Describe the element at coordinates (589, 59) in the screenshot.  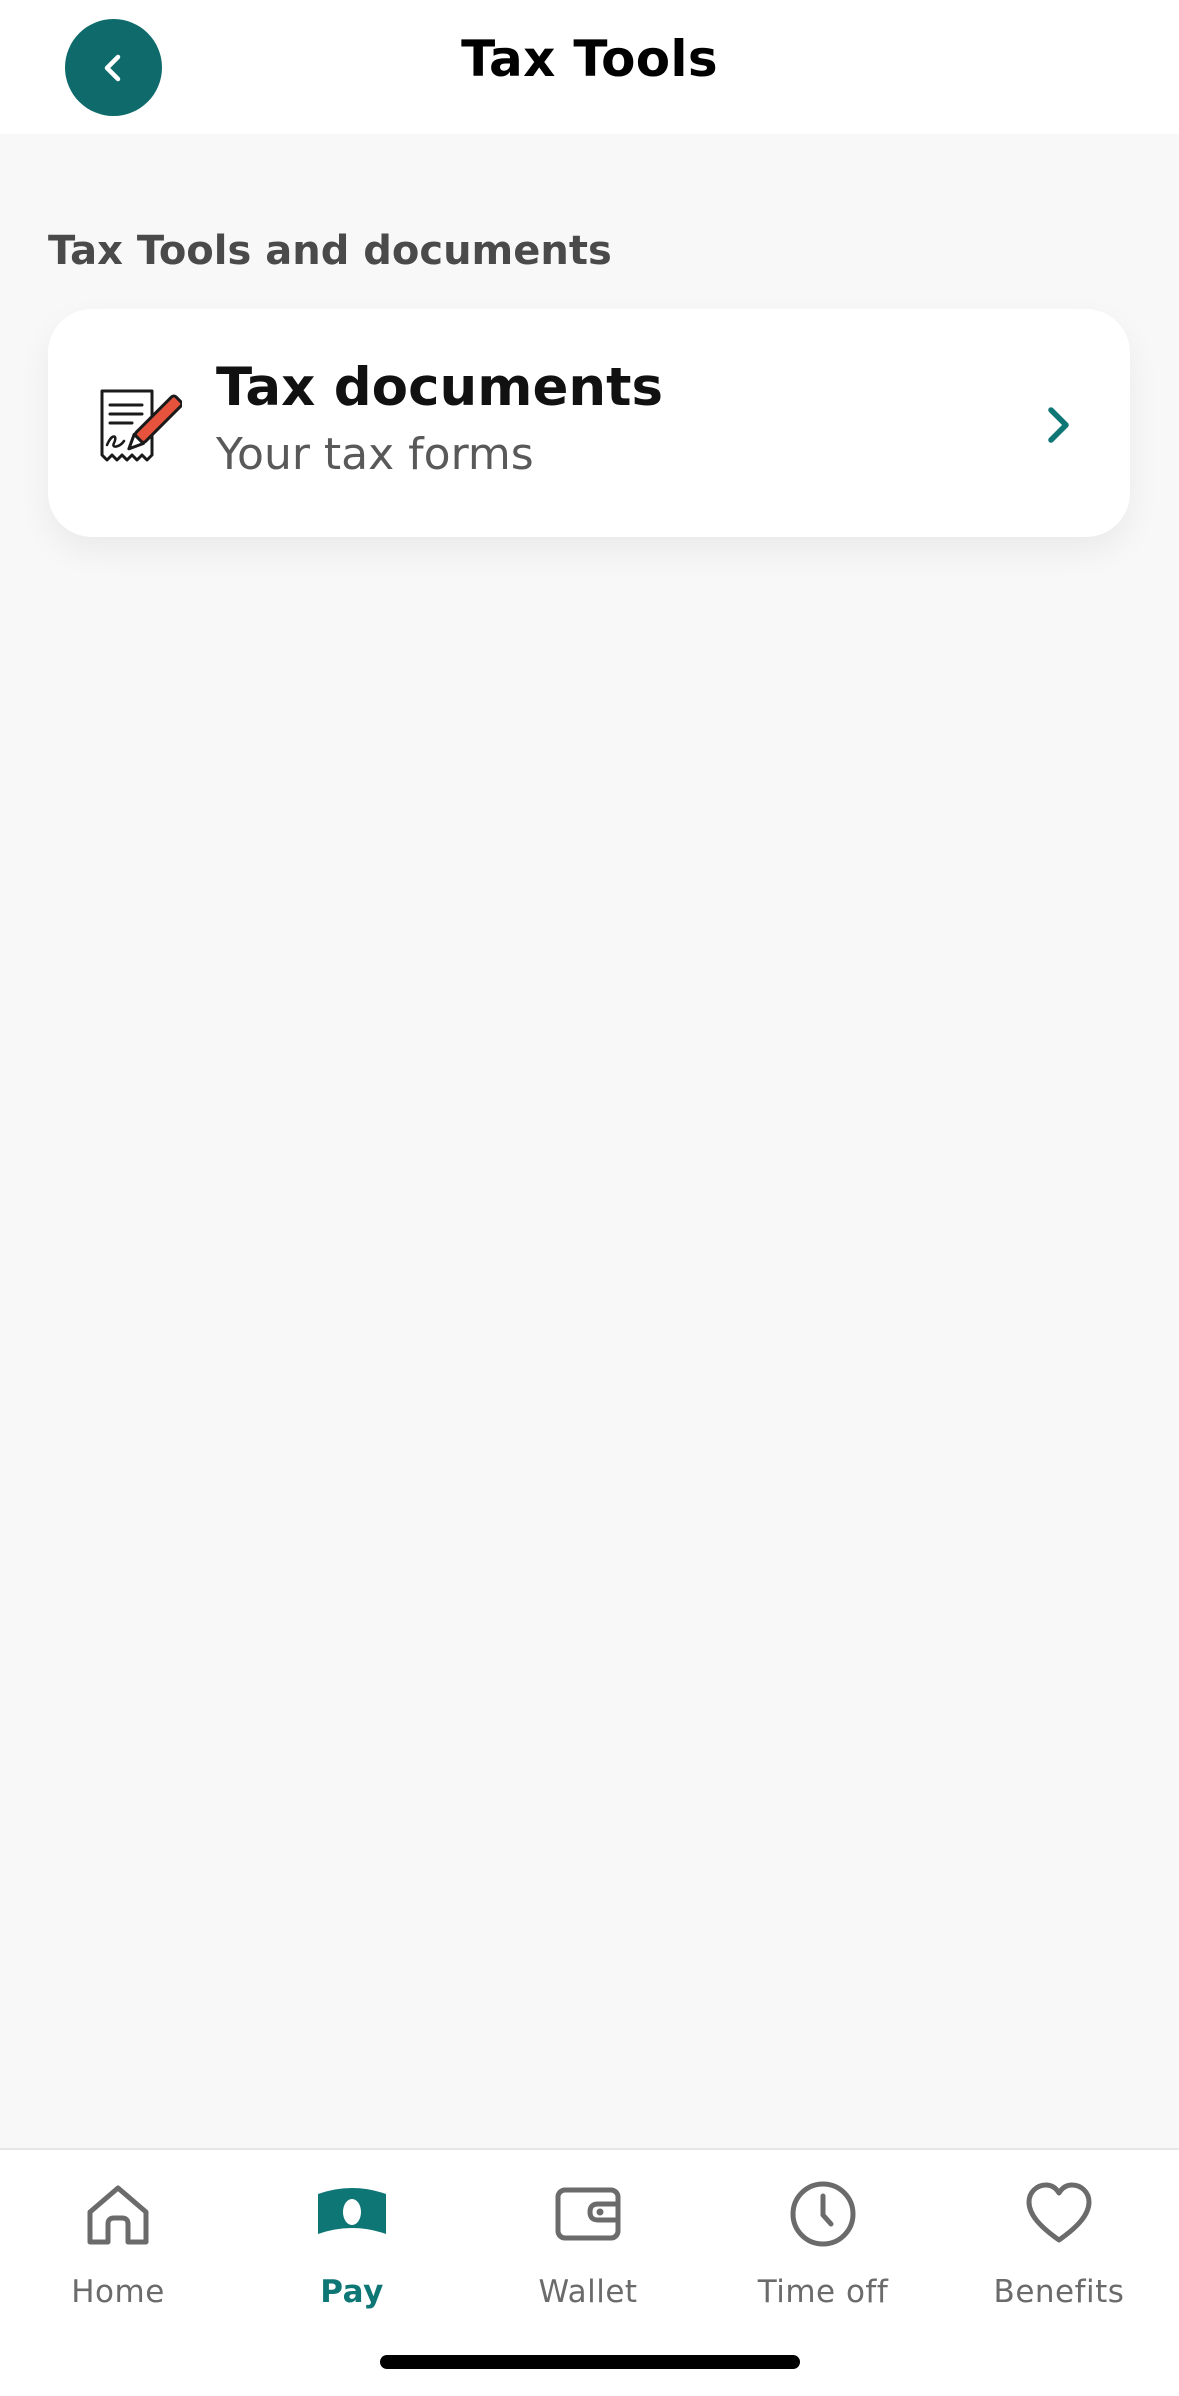
I see `page-title: Tax Tools` at that location.